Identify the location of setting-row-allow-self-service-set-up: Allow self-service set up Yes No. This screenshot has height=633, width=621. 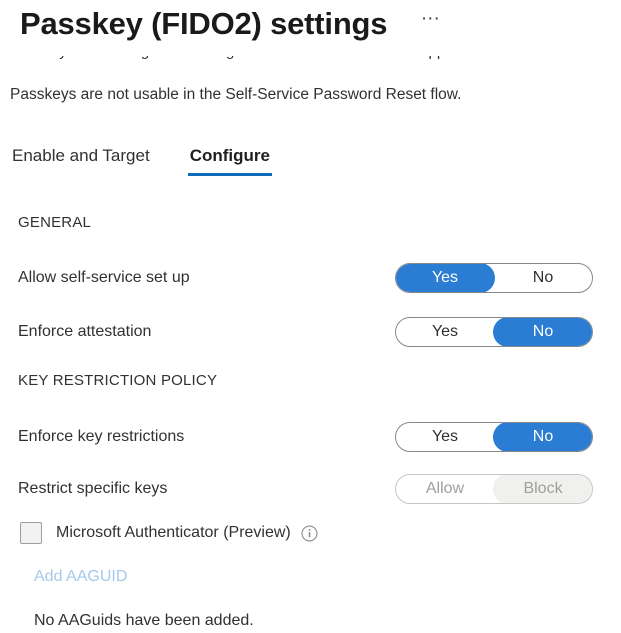
(305, 278).